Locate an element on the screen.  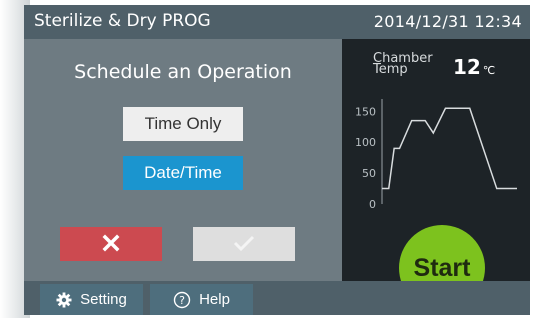
setting-button: Setting is located at coordinates (91, 299).